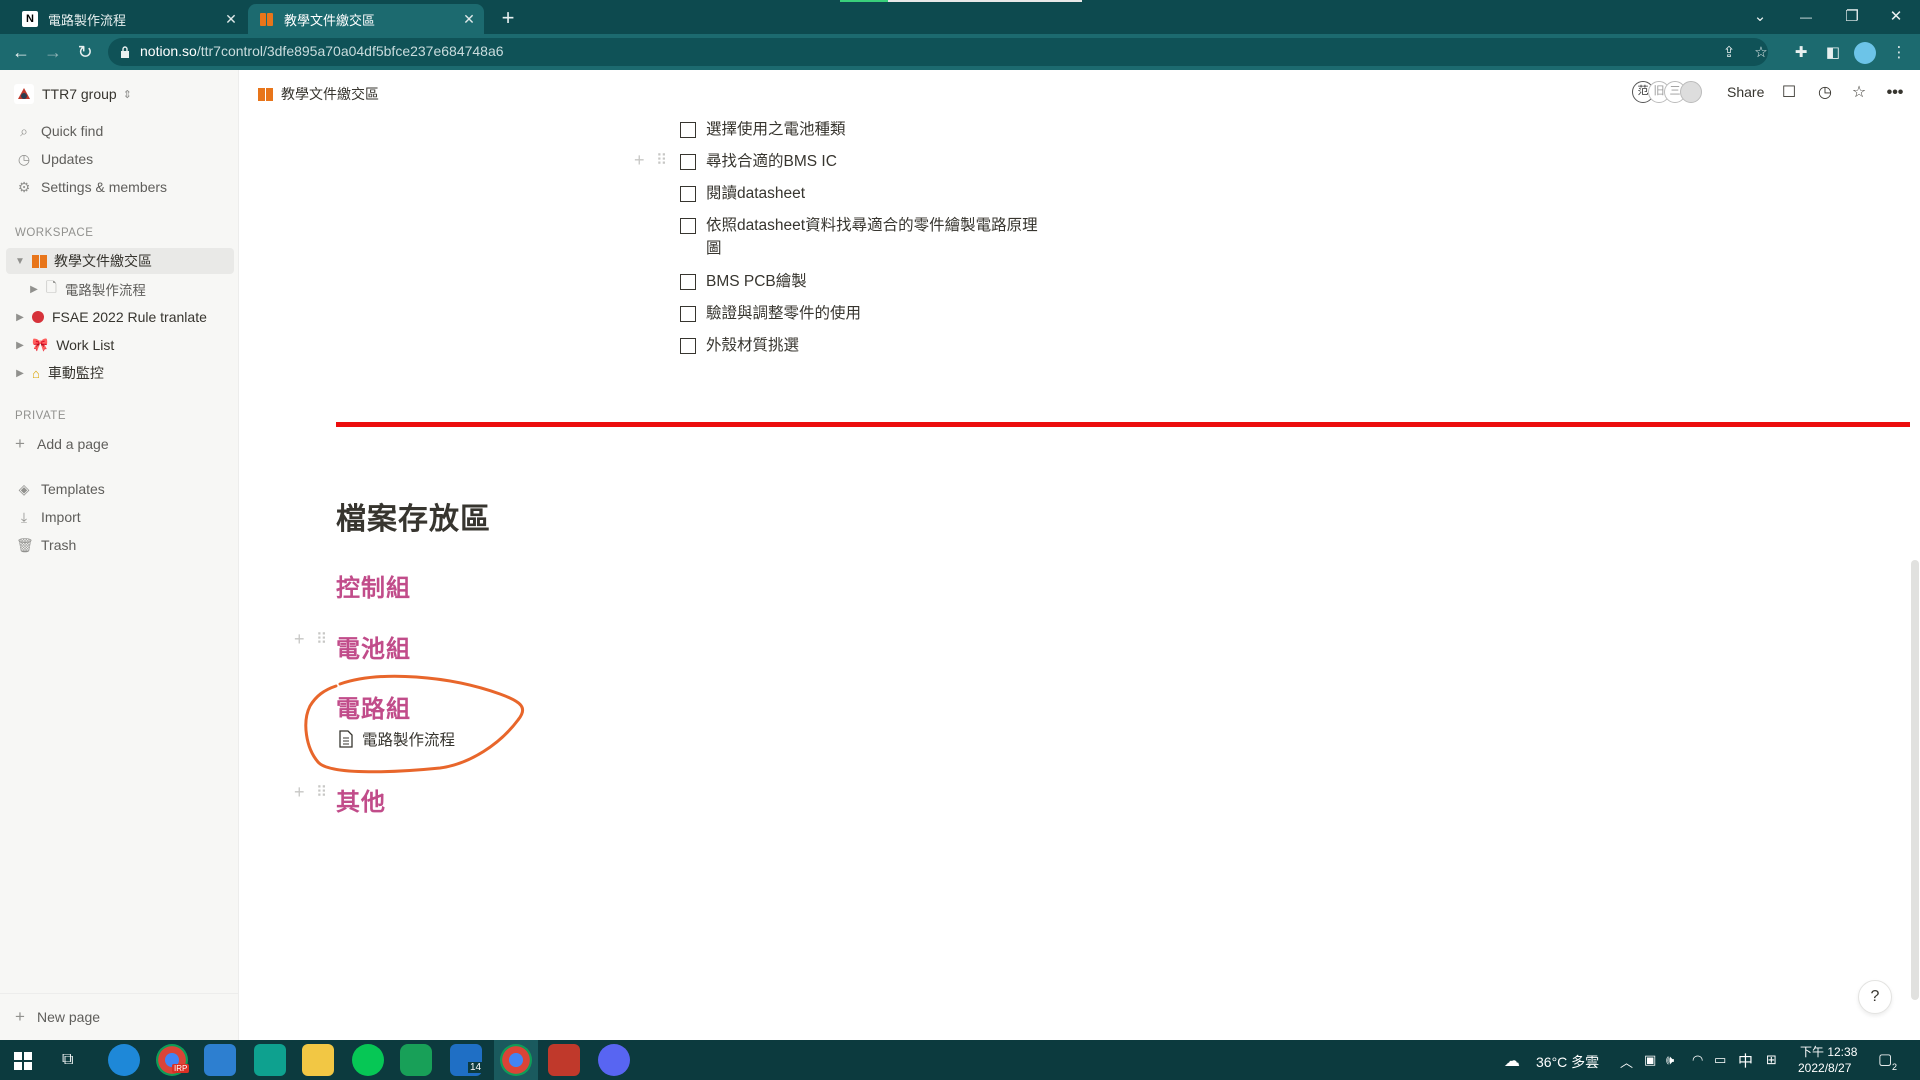 Image resolution: width=1920 pixels, height=1080 pixels. I want to click on close-window-button: ✕, so click(1896, 17).